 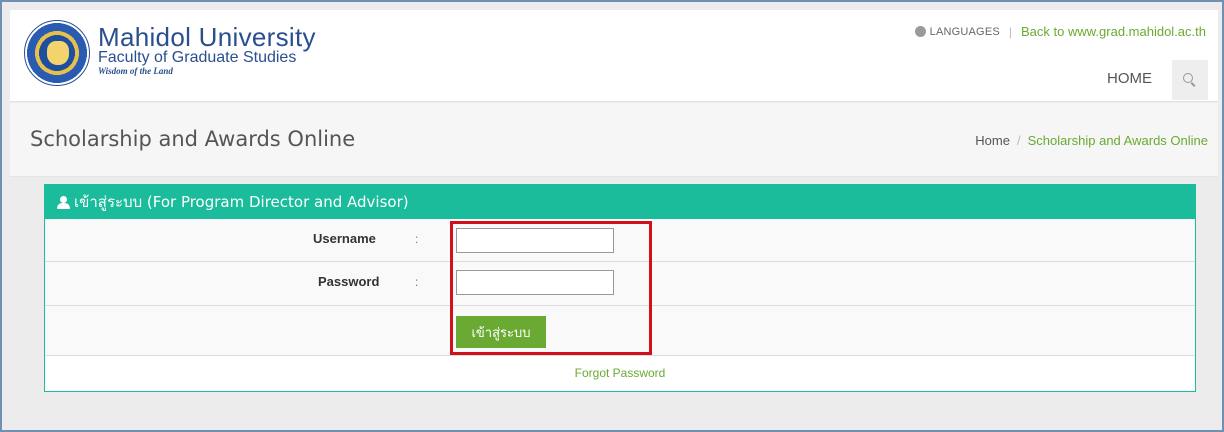 I want to click on page-title: Scholarship and Awards Online, so click(x=193, y=139).